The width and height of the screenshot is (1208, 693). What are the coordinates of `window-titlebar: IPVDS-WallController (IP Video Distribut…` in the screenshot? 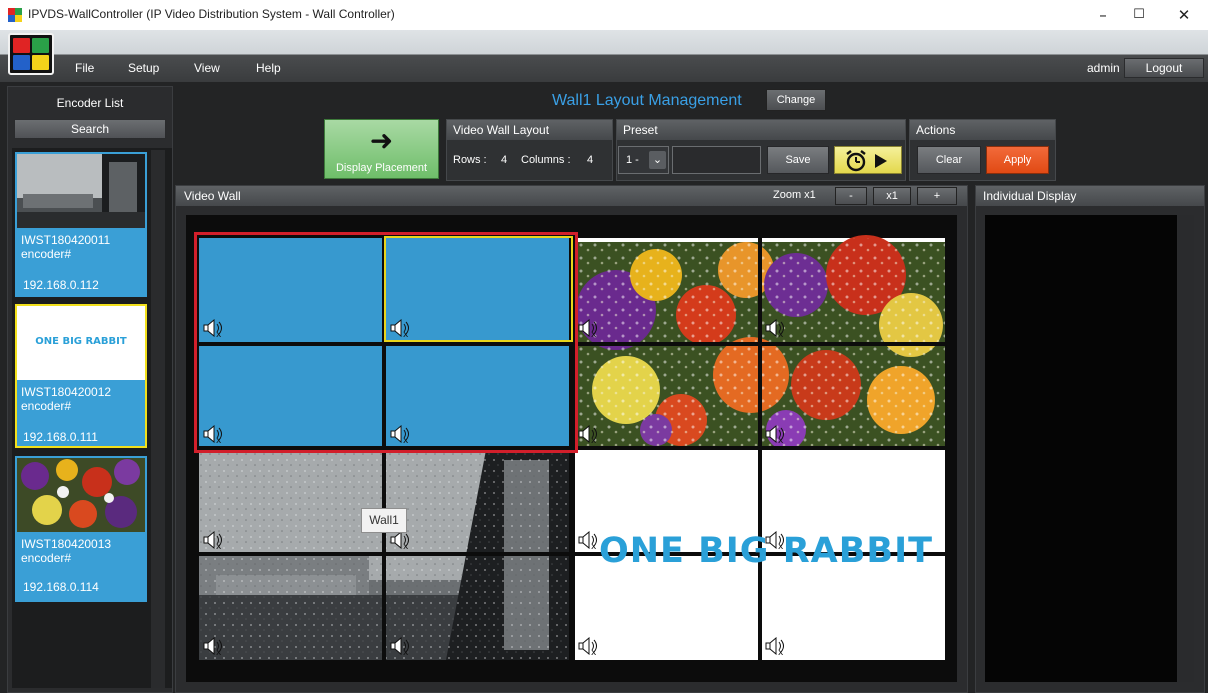 It's located at (604, 15).